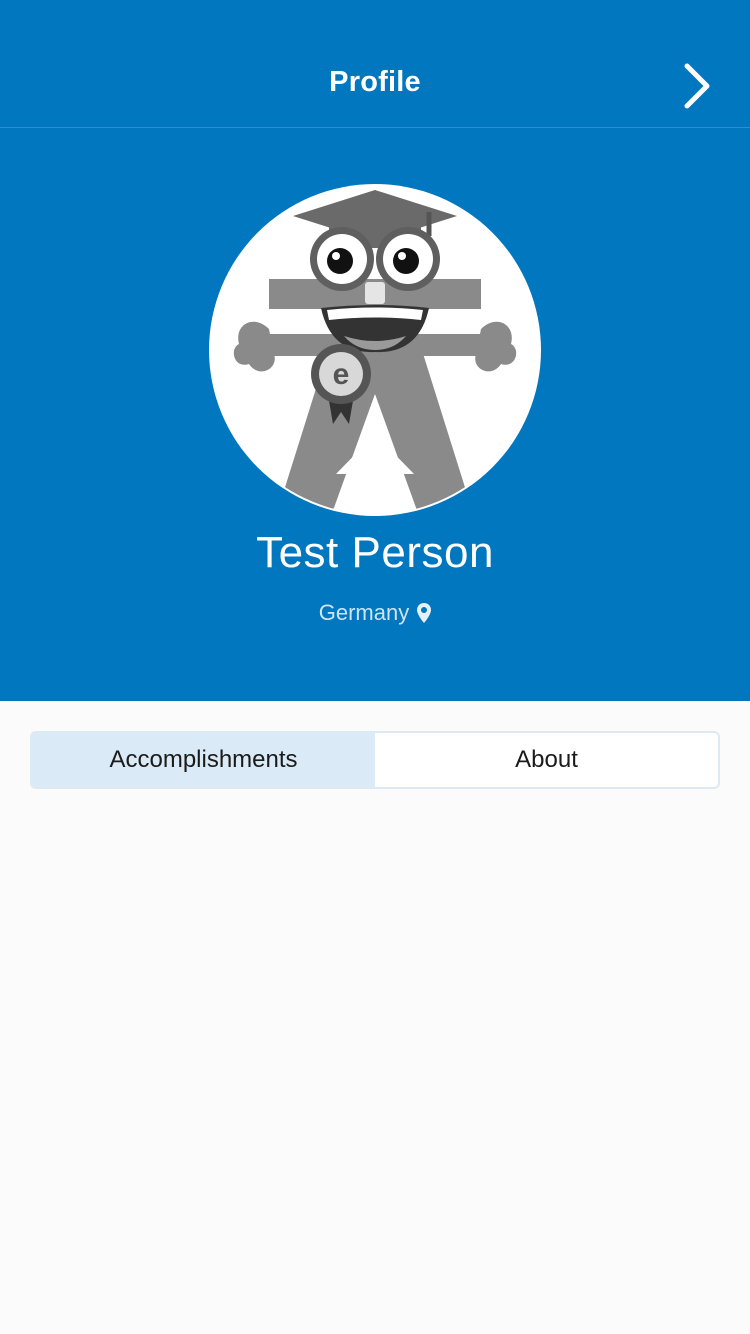 This screenshot has width=750, height=1334. I want to click on profile-location: Germany, so click(375, 613).